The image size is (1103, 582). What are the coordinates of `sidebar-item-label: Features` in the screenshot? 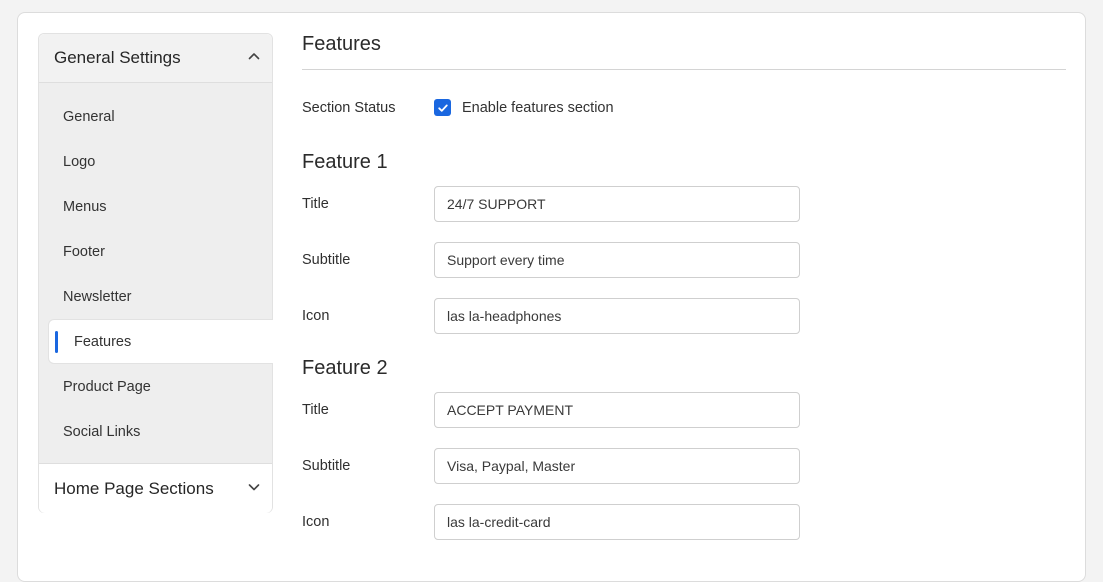 It's located at (103, 341).